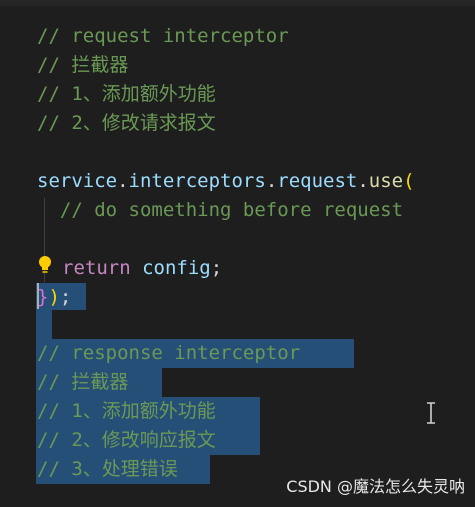 The image size is (475, 507). What do you see at coordinates (409, 181) in the screenshot?
I see `token-open-paren: (` at bounding box center [409, 181].